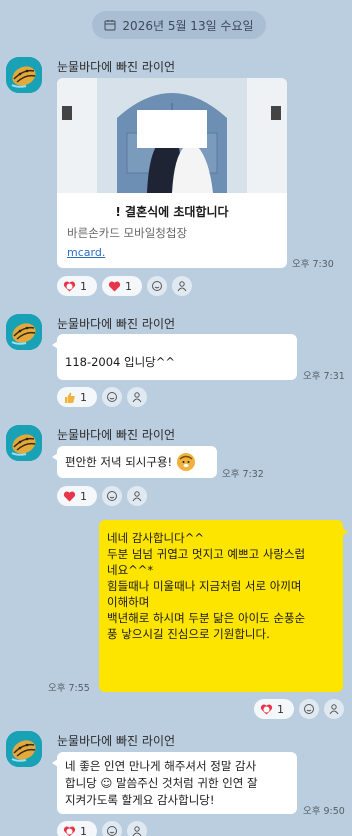  Describe the element at coordinates (128, 602) in the screenshot. I see `message-line: 이해하며` at that location.